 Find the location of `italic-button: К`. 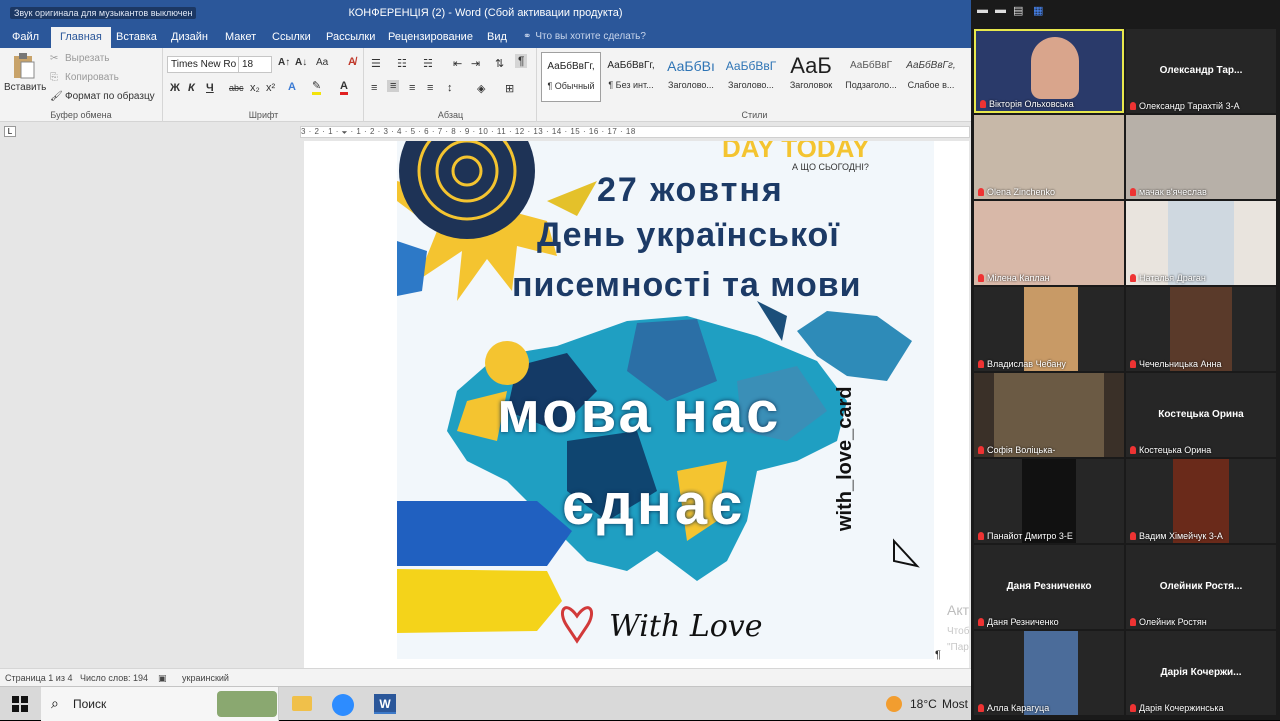

italic-button: К is located at coordinates (191, 88).